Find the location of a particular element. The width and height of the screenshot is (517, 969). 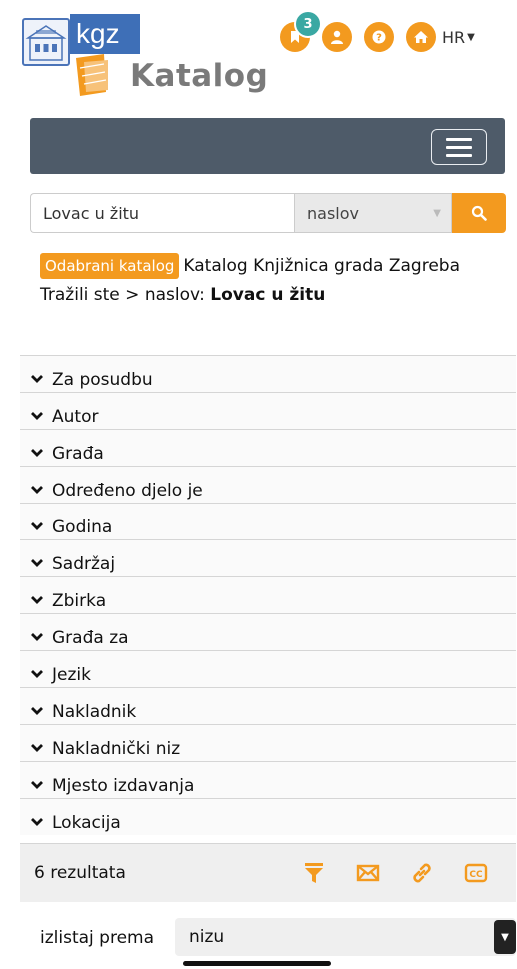

kgz-katalog-logo: kgz Katalog is located at coordinates (145, 56).